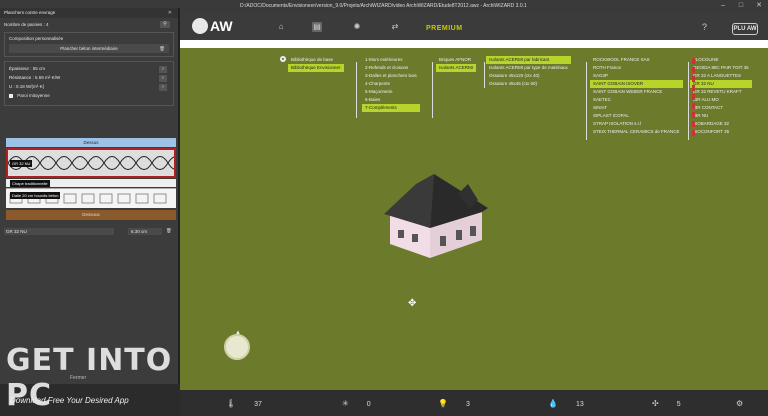 This screenshot has width=768, height=416. I want to click on layer-select-row: GR 32 NU 6.30 cm 🗑, so click(90, 232).